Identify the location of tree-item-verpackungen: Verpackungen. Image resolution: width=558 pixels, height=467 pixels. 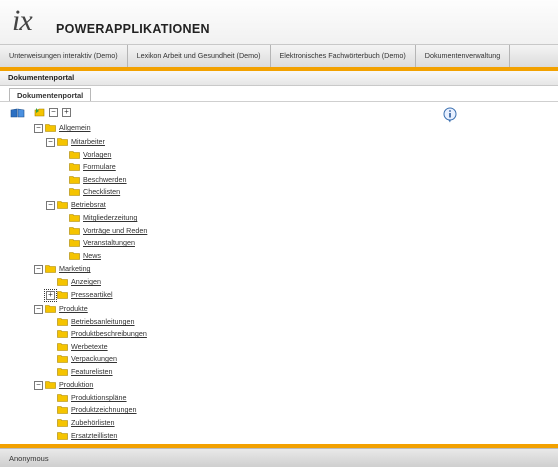
(94, 359).